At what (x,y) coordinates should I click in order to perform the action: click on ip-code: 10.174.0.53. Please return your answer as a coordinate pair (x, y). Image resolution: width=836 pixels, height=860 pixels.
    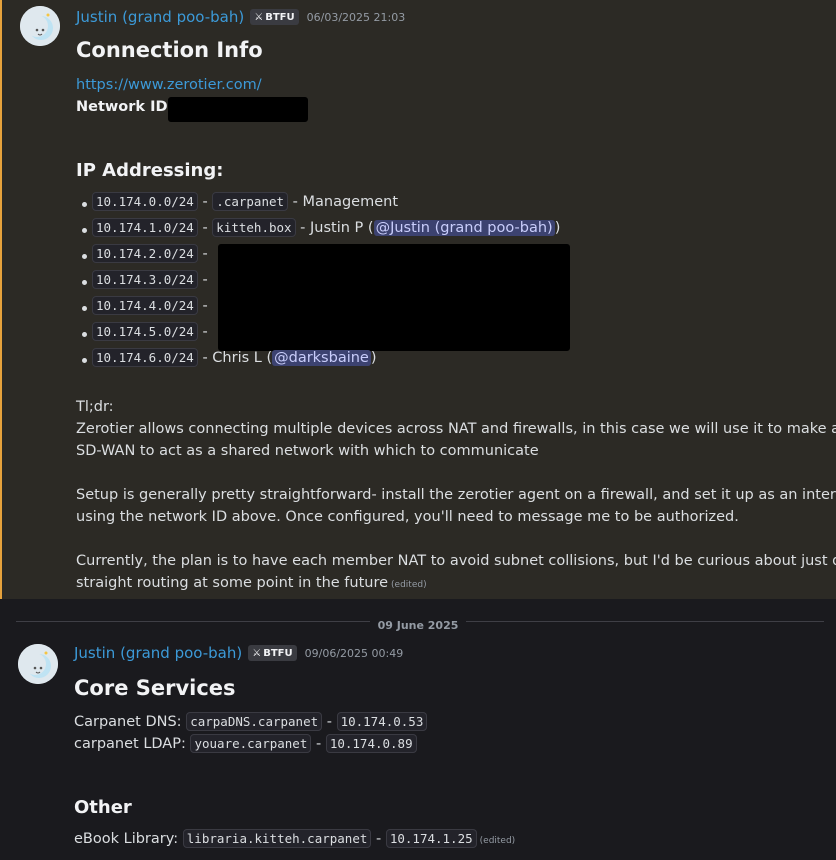
    Looking at the image, I should click on (382, 721).